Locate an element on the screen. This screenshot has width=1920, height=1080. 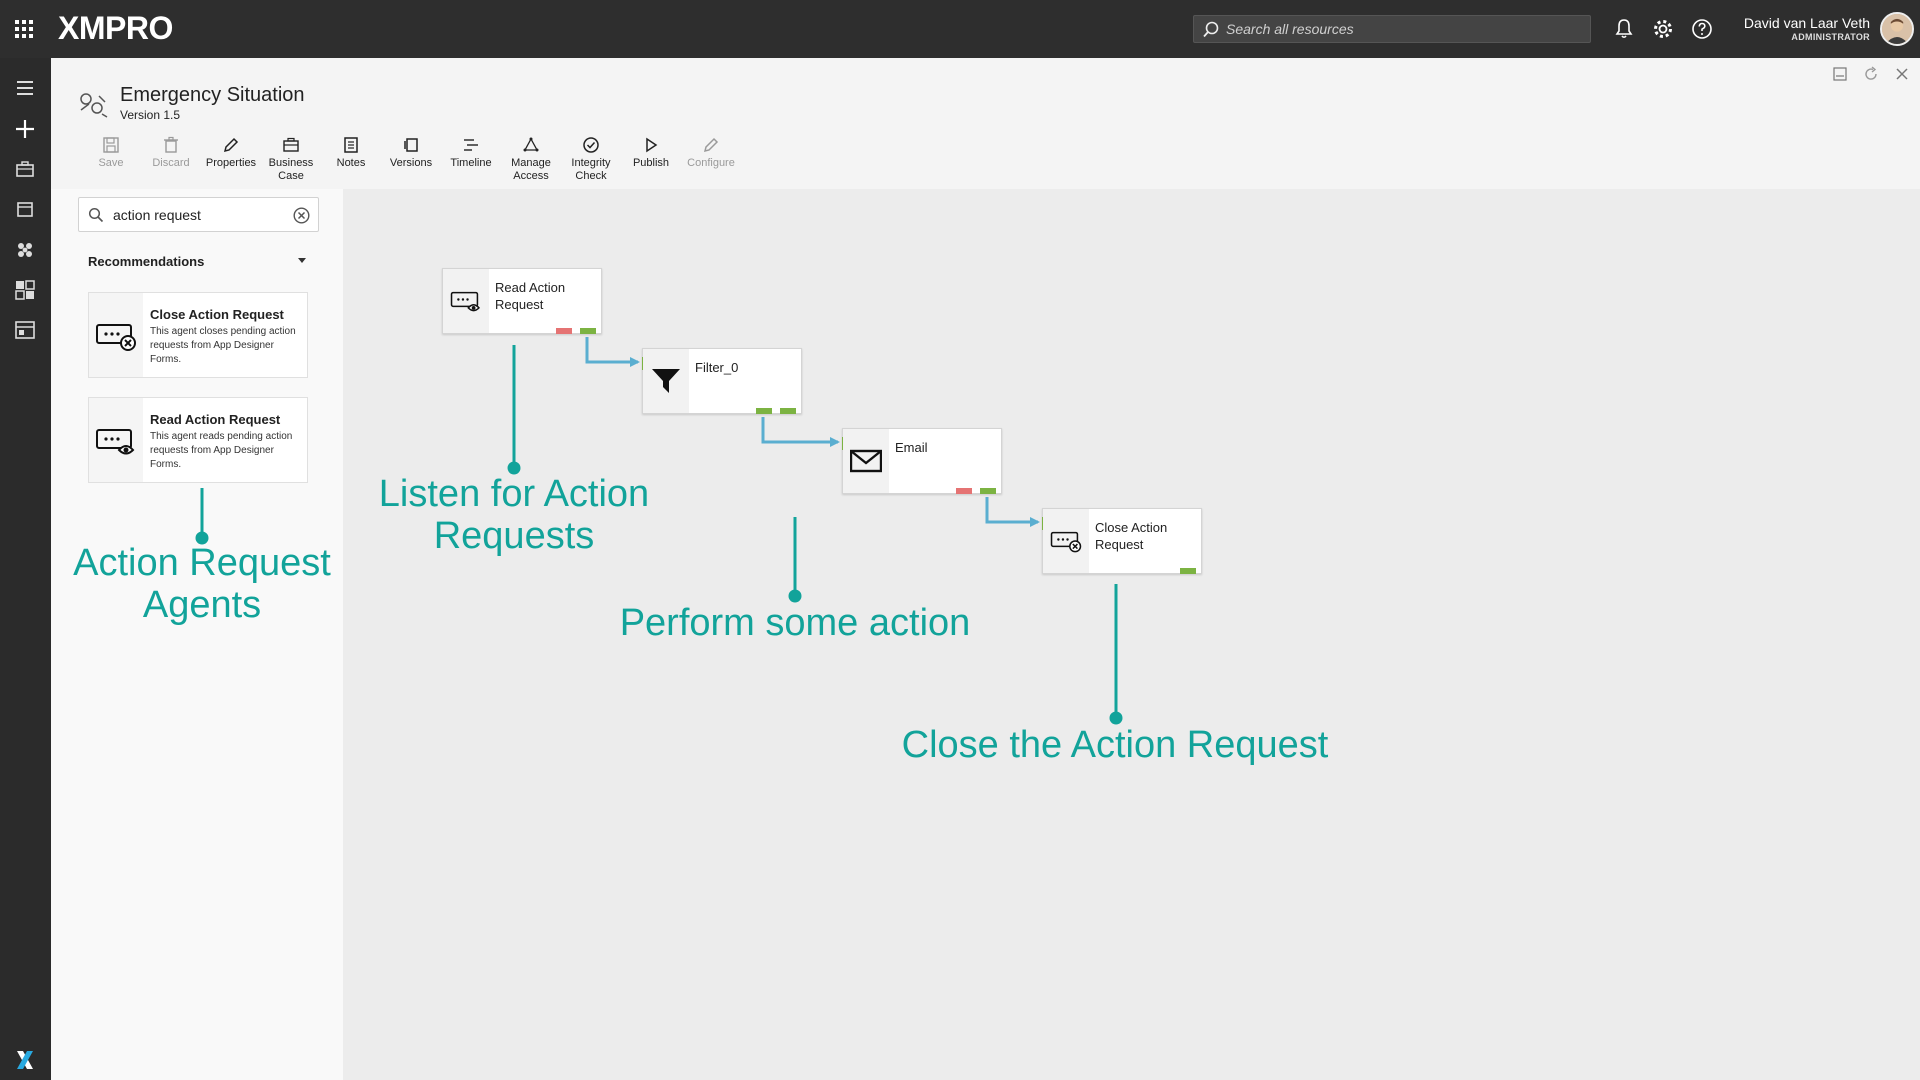
minimize-icon is located at coordinates (1840, 74).